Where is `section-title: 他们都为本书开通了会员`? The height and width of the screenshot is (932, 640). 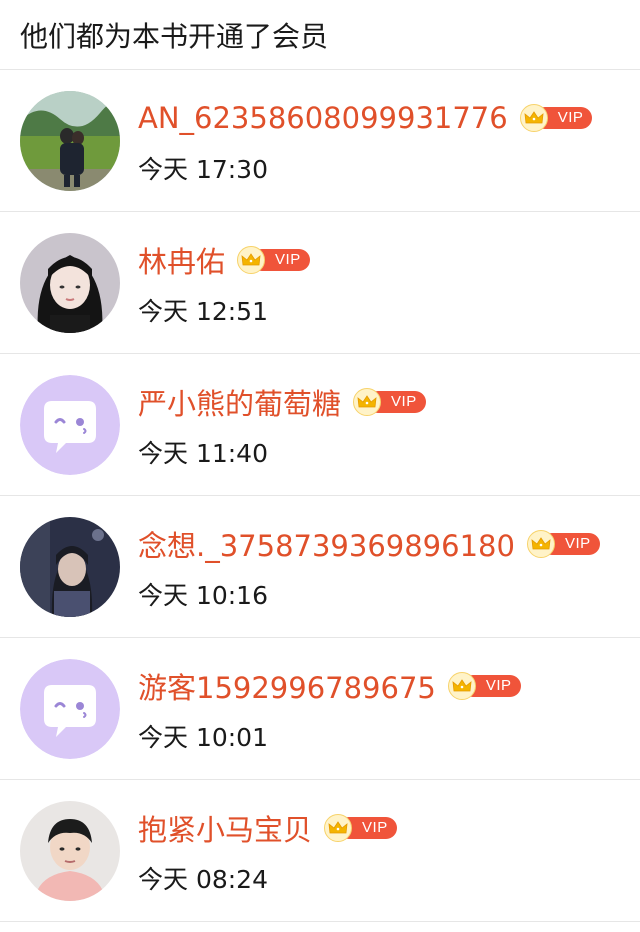 section-title: 他们都为本书开通了会员 is located at coordinates (320, 35).